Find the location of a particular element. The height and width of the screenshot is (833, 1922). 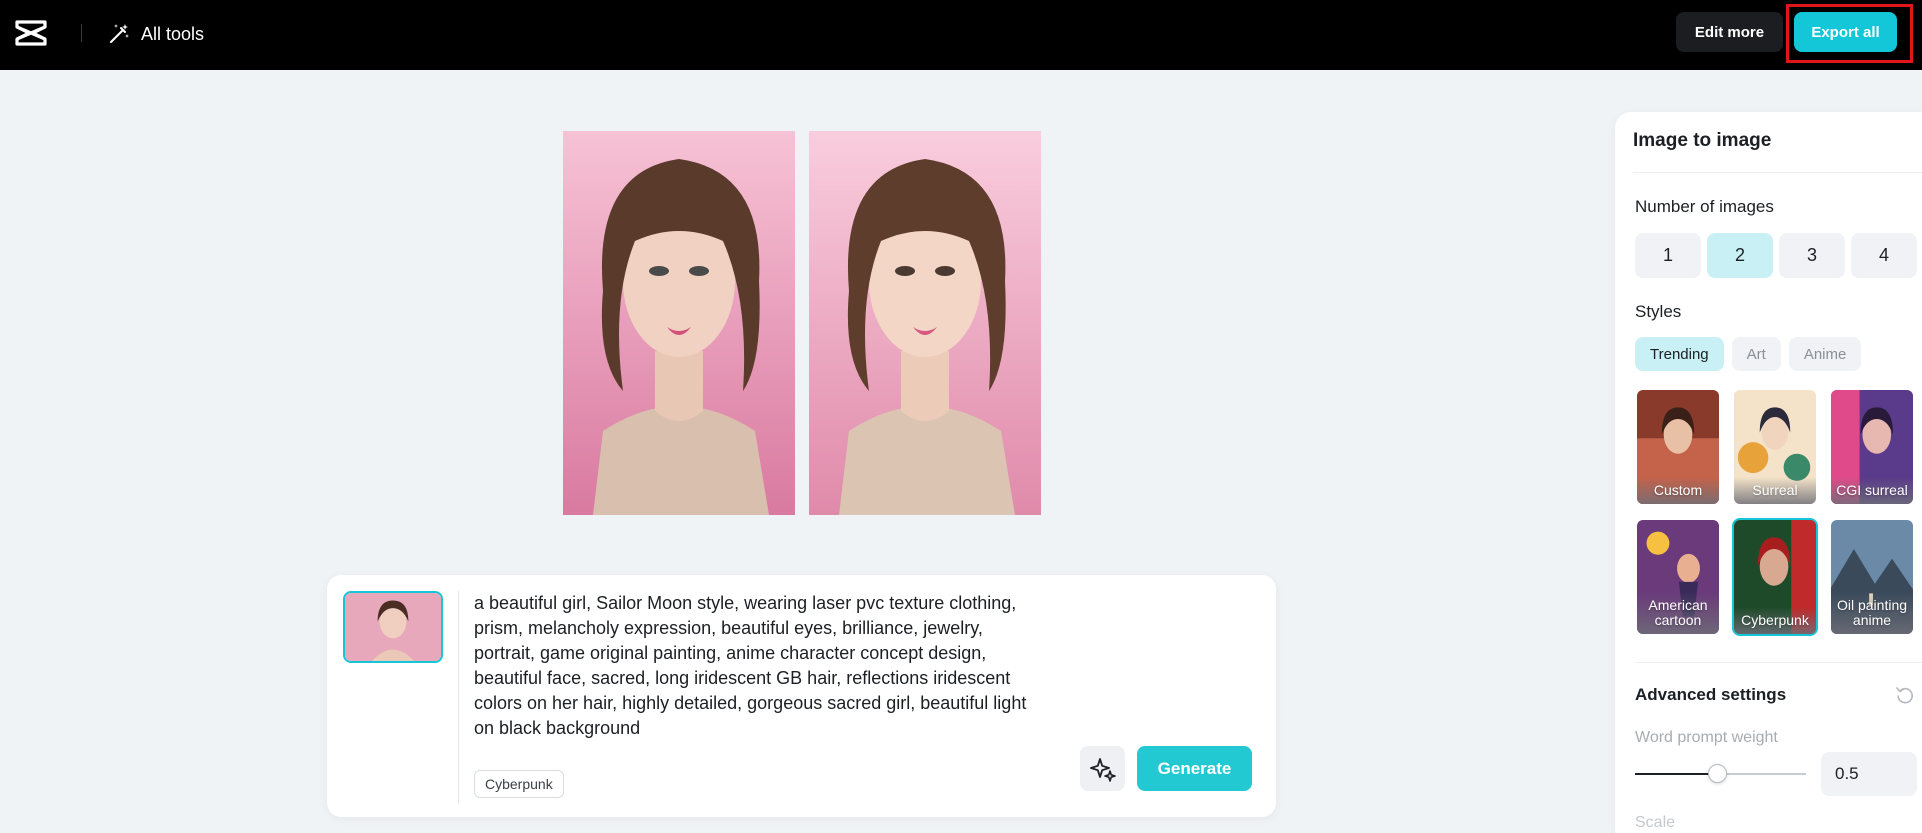

all-tools-link: All tools is located at coordinates (155, 34).